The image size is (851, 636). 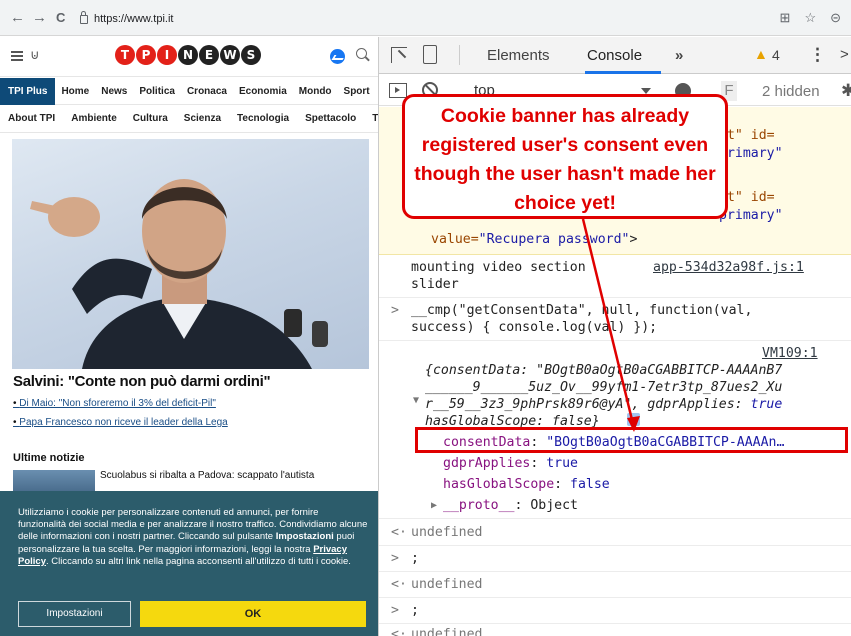 I want to click on more-options-icon: ⋮, so click(x=817, y=55).